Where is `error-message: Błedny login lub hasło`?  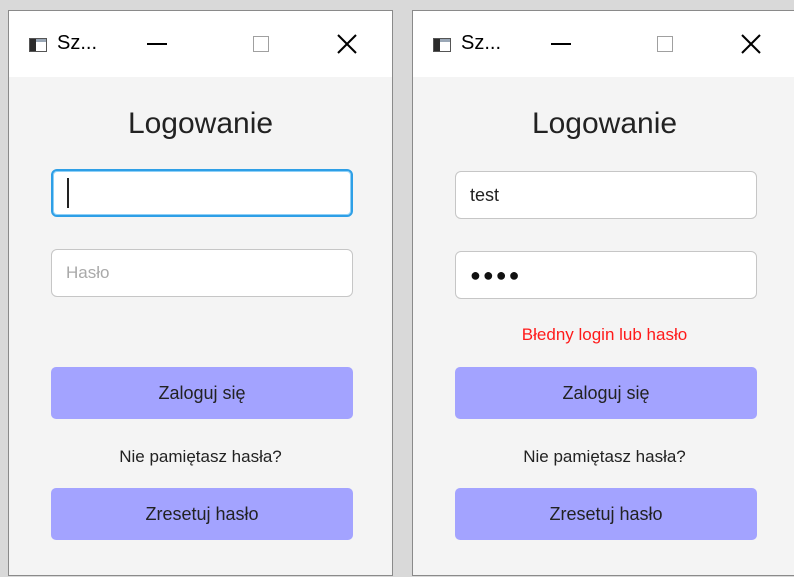 error-message: Błedny login lub hasło is located at coordinates (604, 334).